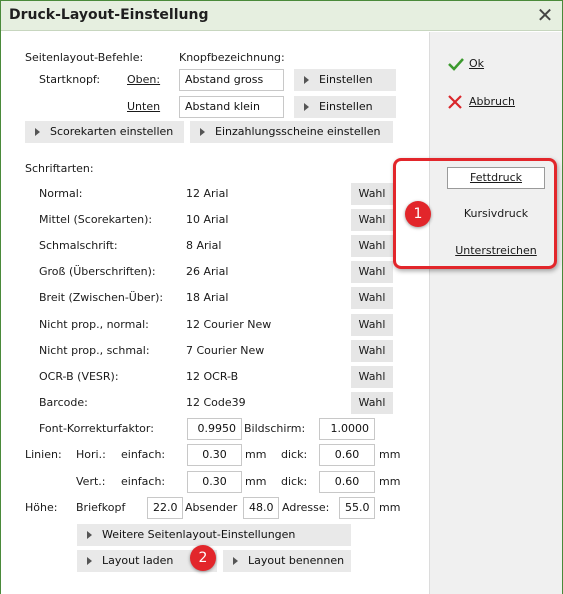 The width and height of the screenshot is (563, 594). What do you see at coordinates (477, 63) in the screenshot?
I see `ok-label: Ok` at bounding box center [477, 63].